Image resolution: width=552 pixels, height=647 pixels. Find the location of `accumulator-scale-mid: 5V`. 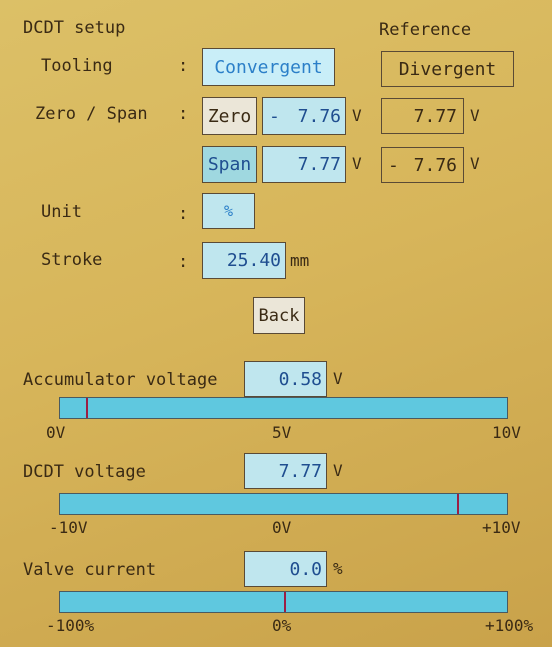

accumulator-scale-mid: 5V is located at coordinates (282, 432).